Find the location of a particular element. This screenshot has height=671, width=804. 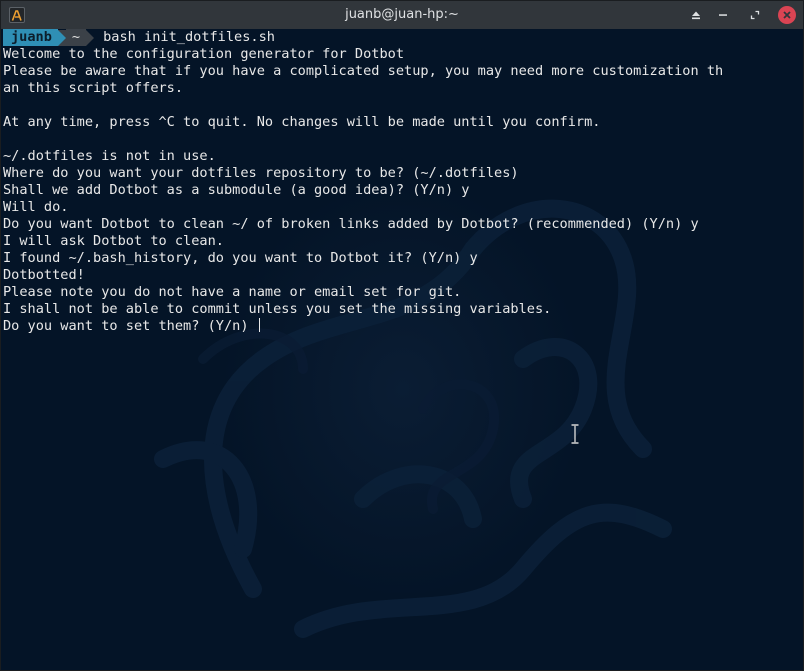

prompt-user: juanb is located at coordinates (30, 37).